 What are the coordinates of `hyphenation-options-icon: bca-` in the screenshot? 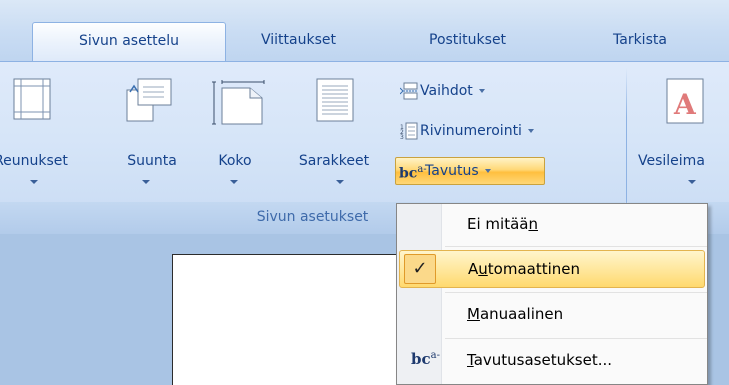 It's located at (425, 359).